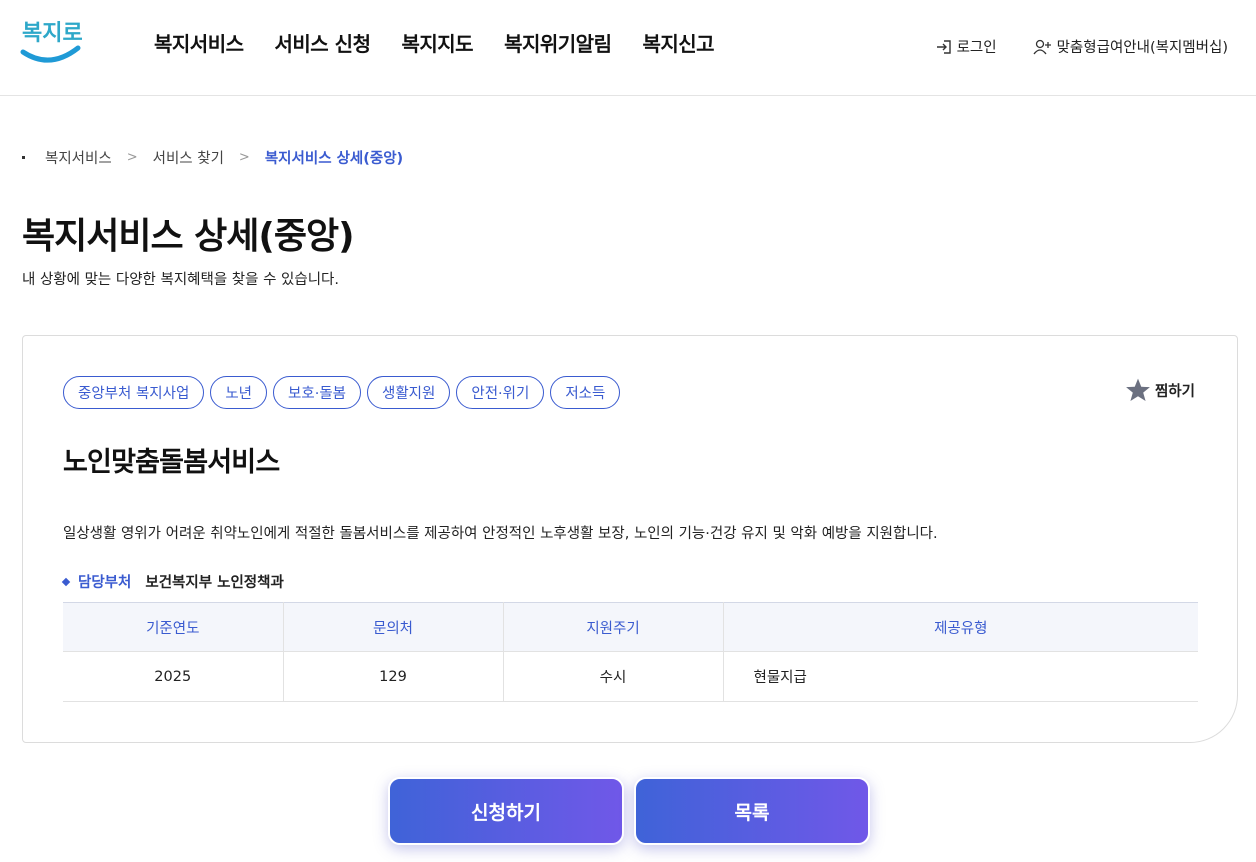 This screenshot has width=1256, height=862. I want to click on utility-menu: 로그인 맞춤형급여안내(복지멤버십), so click(1063, 46).